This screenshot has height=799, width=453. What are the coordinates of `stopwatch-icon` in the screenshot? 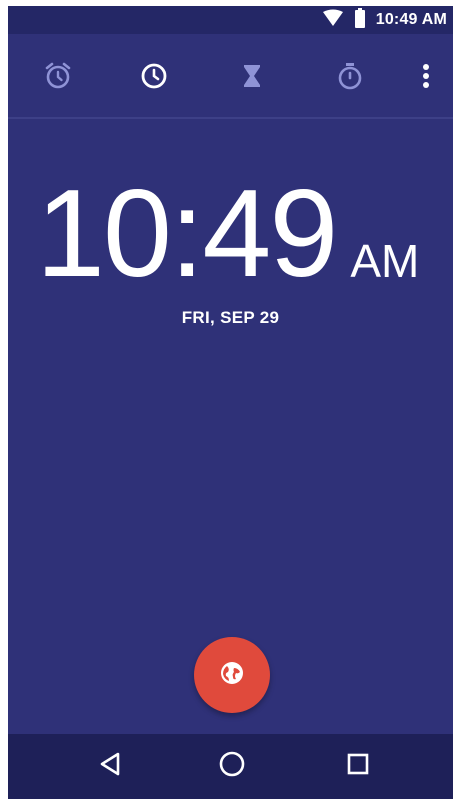 It's located at (350, 76).